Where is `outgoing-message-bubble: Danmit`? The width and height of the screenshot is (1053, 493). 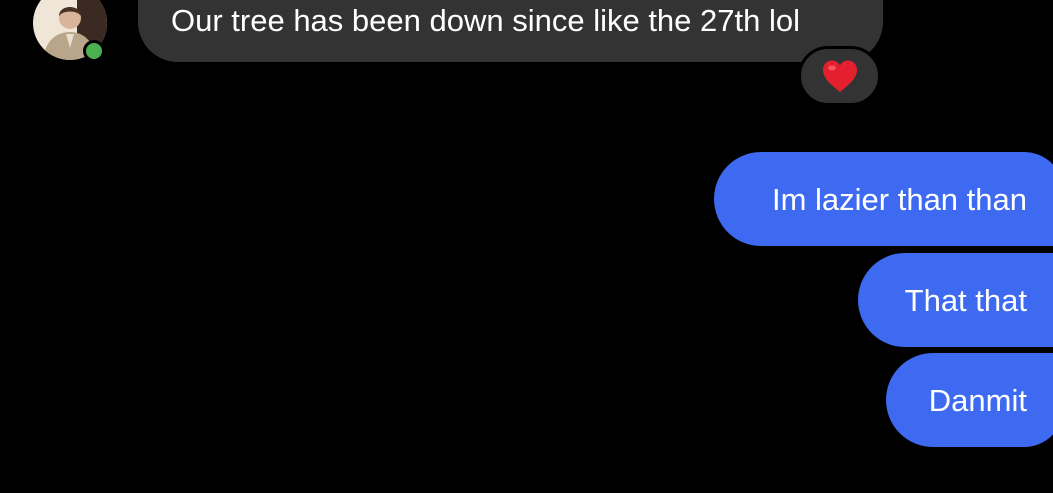 outgoing-message-bubble: Danmit is located at coordinates (969, 400).